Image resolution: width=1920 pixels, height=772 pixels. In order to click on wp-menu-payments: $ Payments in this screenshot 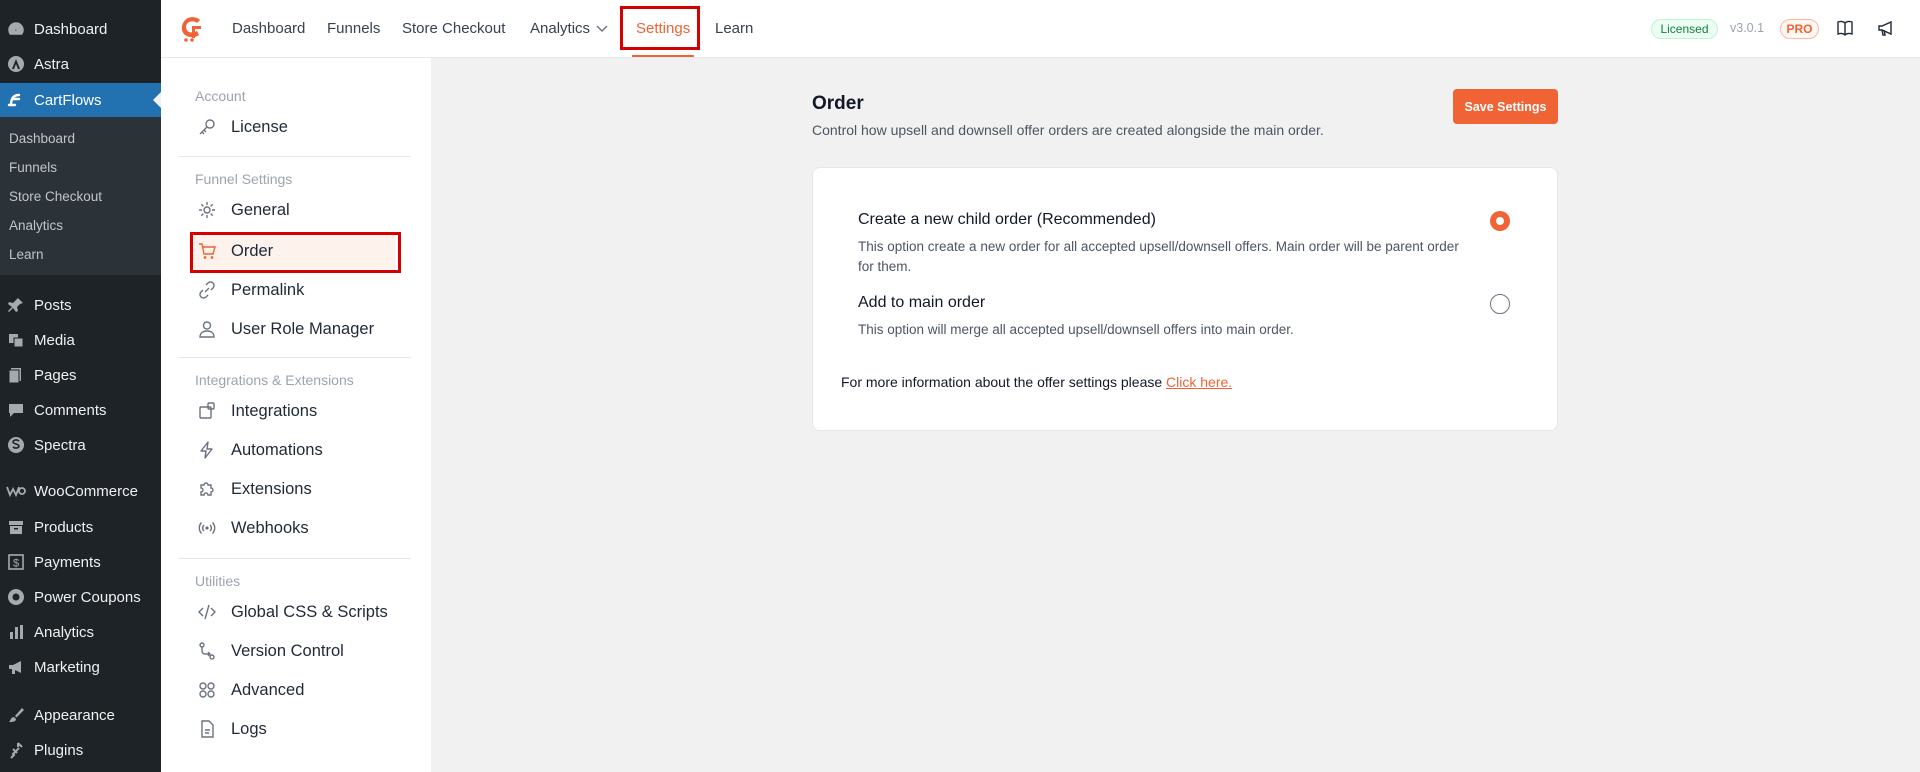, I will do `click(80, 562)`.